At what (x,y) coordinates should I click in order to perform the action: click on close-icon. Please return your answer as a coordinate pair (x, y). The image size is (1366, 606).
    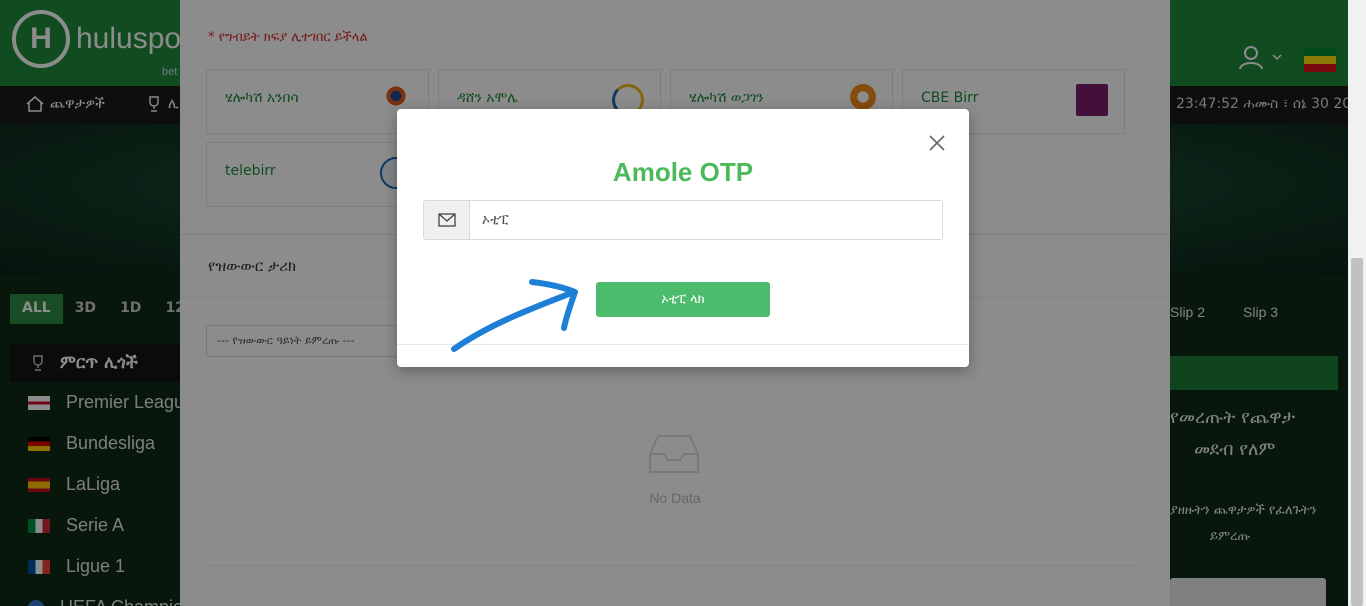
    Looking at the image, I should click on (937, 143).